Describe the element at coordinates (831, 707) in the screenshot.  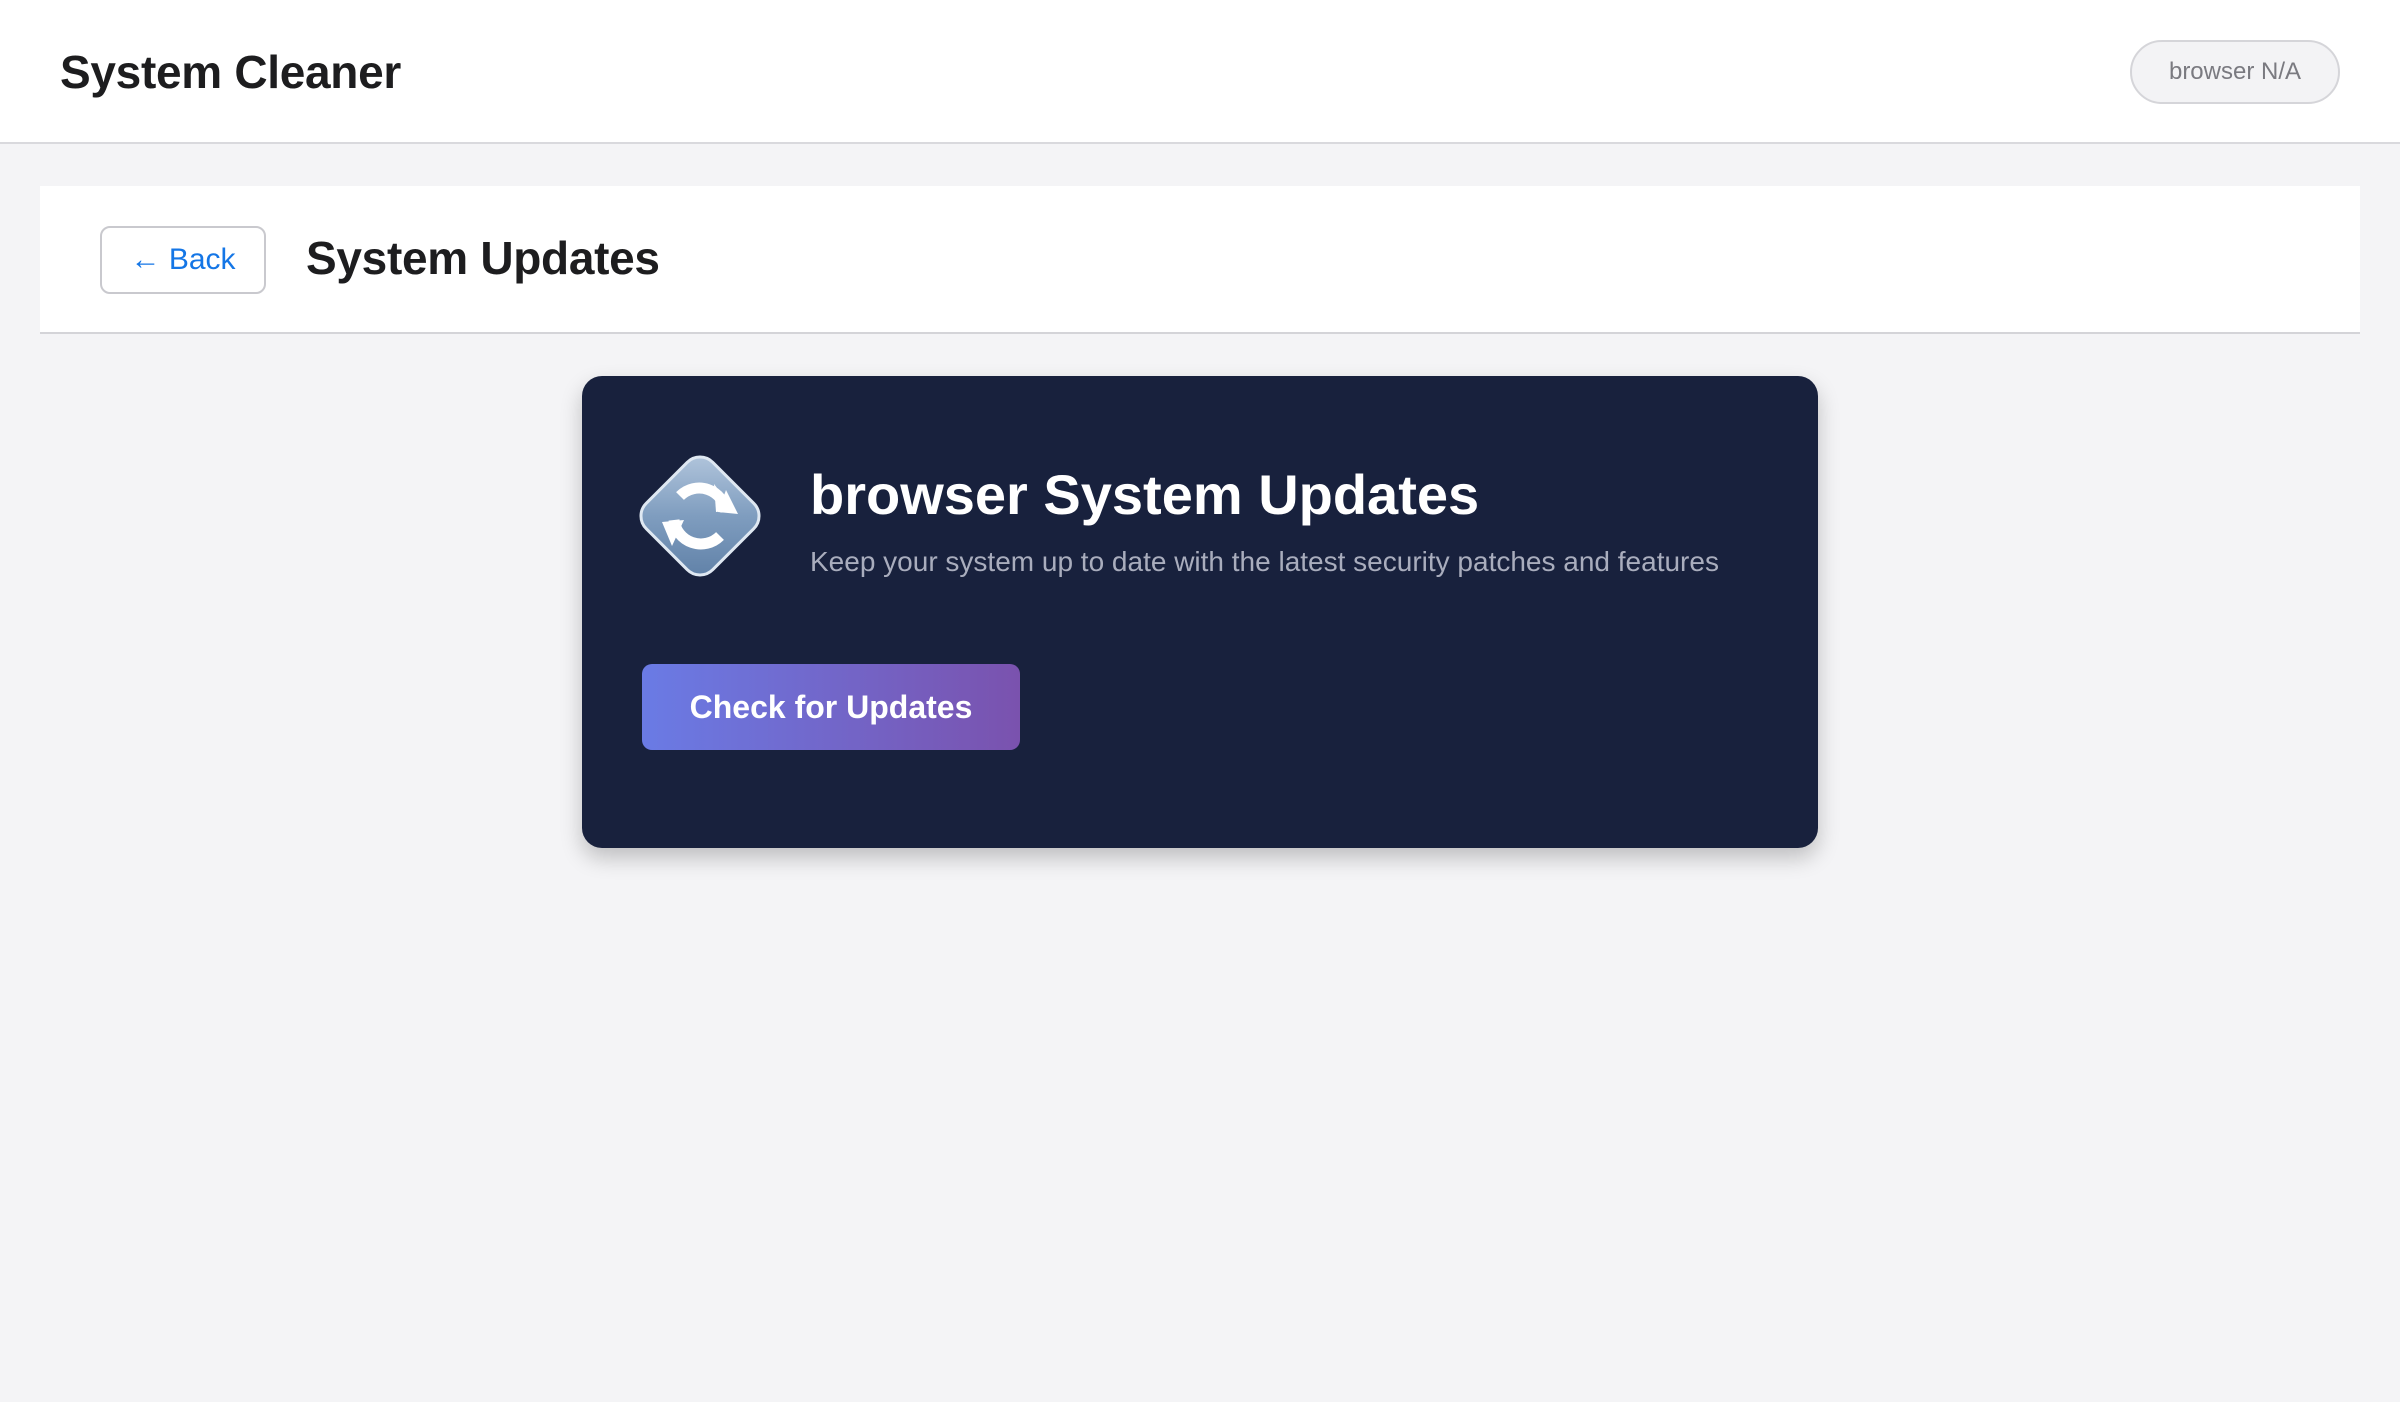
I see `check-for-updates-button: Check for Updates` at that location.